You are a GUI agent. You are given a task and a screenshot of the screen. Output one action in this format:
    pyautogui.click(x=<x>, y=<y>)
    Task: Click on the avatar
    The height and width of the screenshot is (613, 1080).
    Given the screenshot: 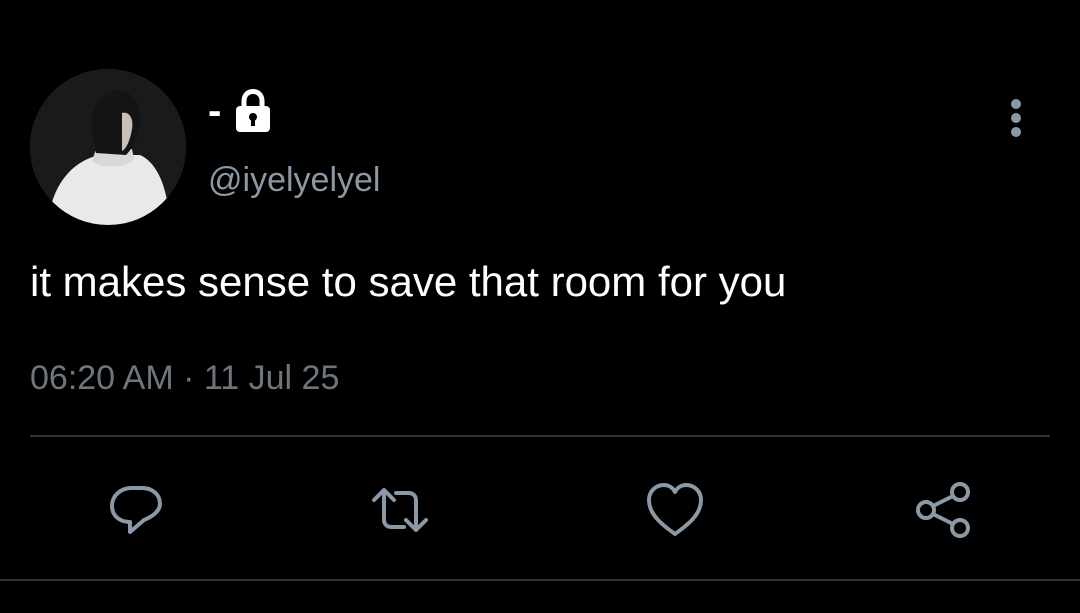 What is the action you would take?
    pyautogui.click(x=108, y=147)
    